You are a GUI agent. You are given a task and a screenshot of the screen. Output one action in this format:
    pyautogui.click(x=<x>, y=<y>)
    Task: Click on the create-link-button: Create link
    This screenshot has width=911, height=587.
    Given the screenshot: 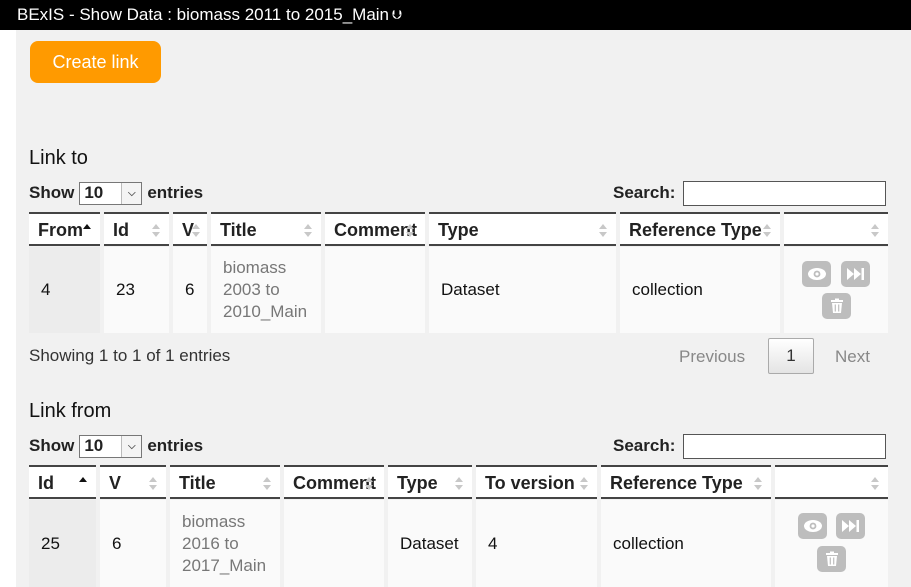 What is the action you would take?
    pyautogui.click(x=95, y=62)
    